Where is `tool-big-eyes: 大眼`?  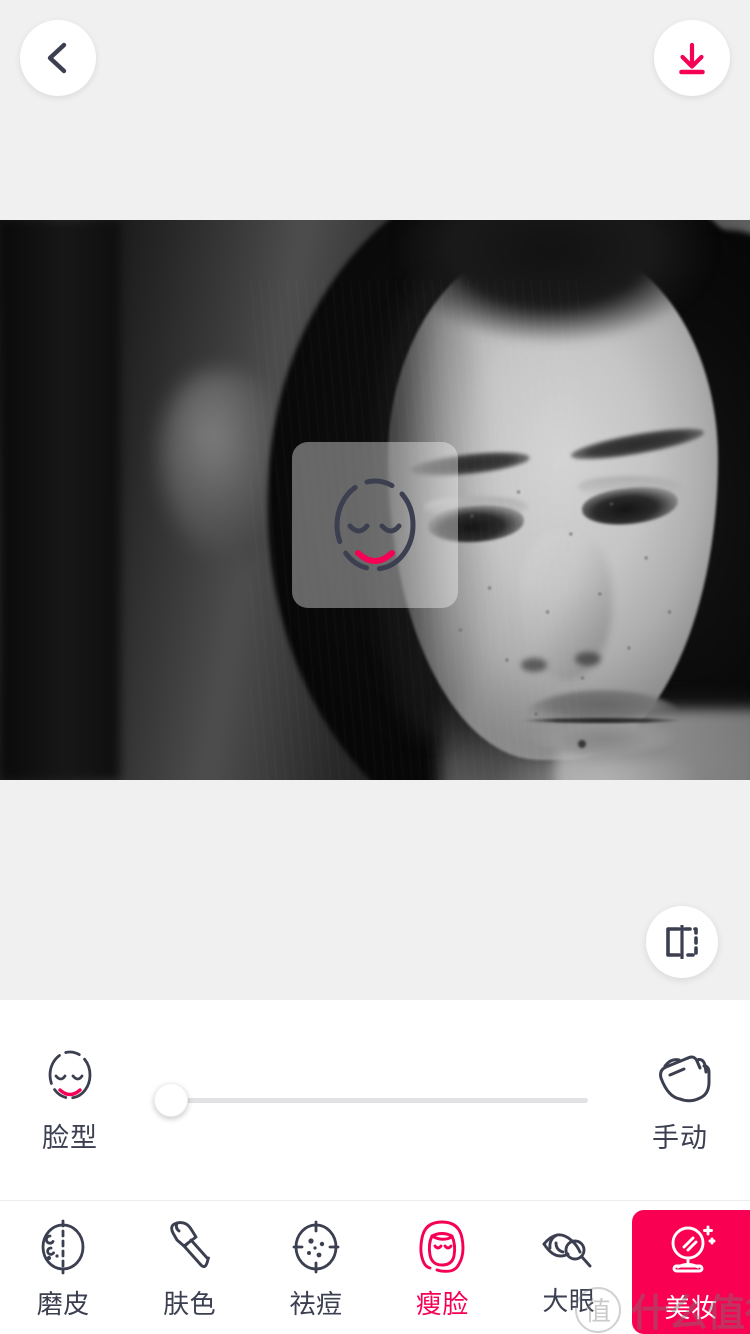 tool-big-eyes: 大眼 is located at coordinates (569, 1267).